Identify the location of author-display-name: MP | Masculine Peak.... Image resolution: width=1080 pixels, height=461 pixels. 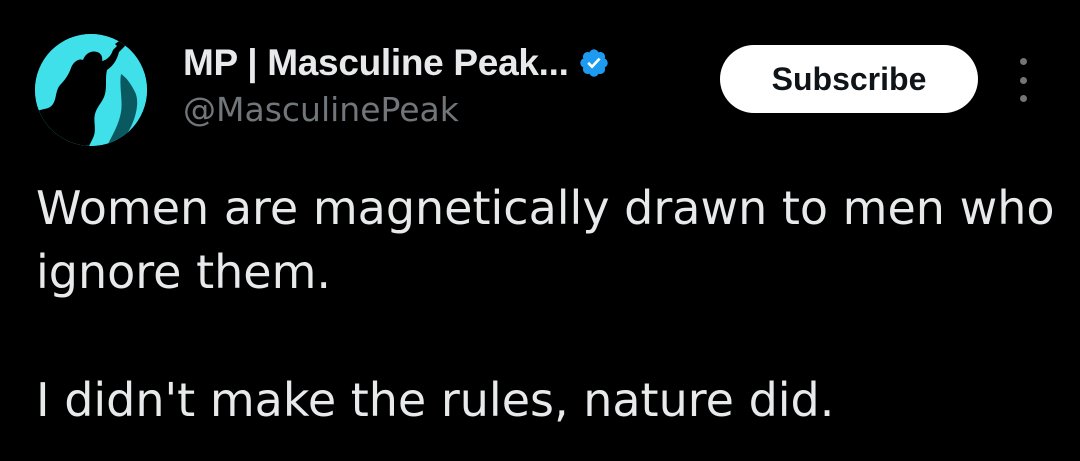
(376, 63).